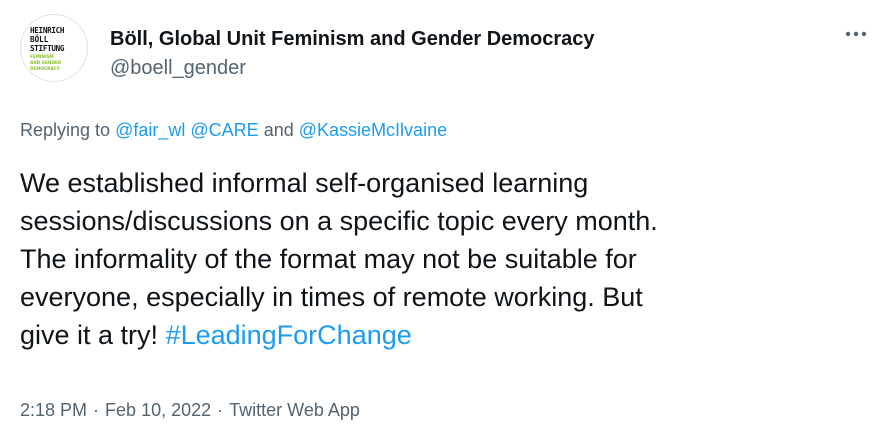 Image resolution: width=888 pixels, height=444 pixels. I want to click on tweet-meta: 2:18 PM · Feb 10, 2022 · Twitter Web App, so click(190, 410).